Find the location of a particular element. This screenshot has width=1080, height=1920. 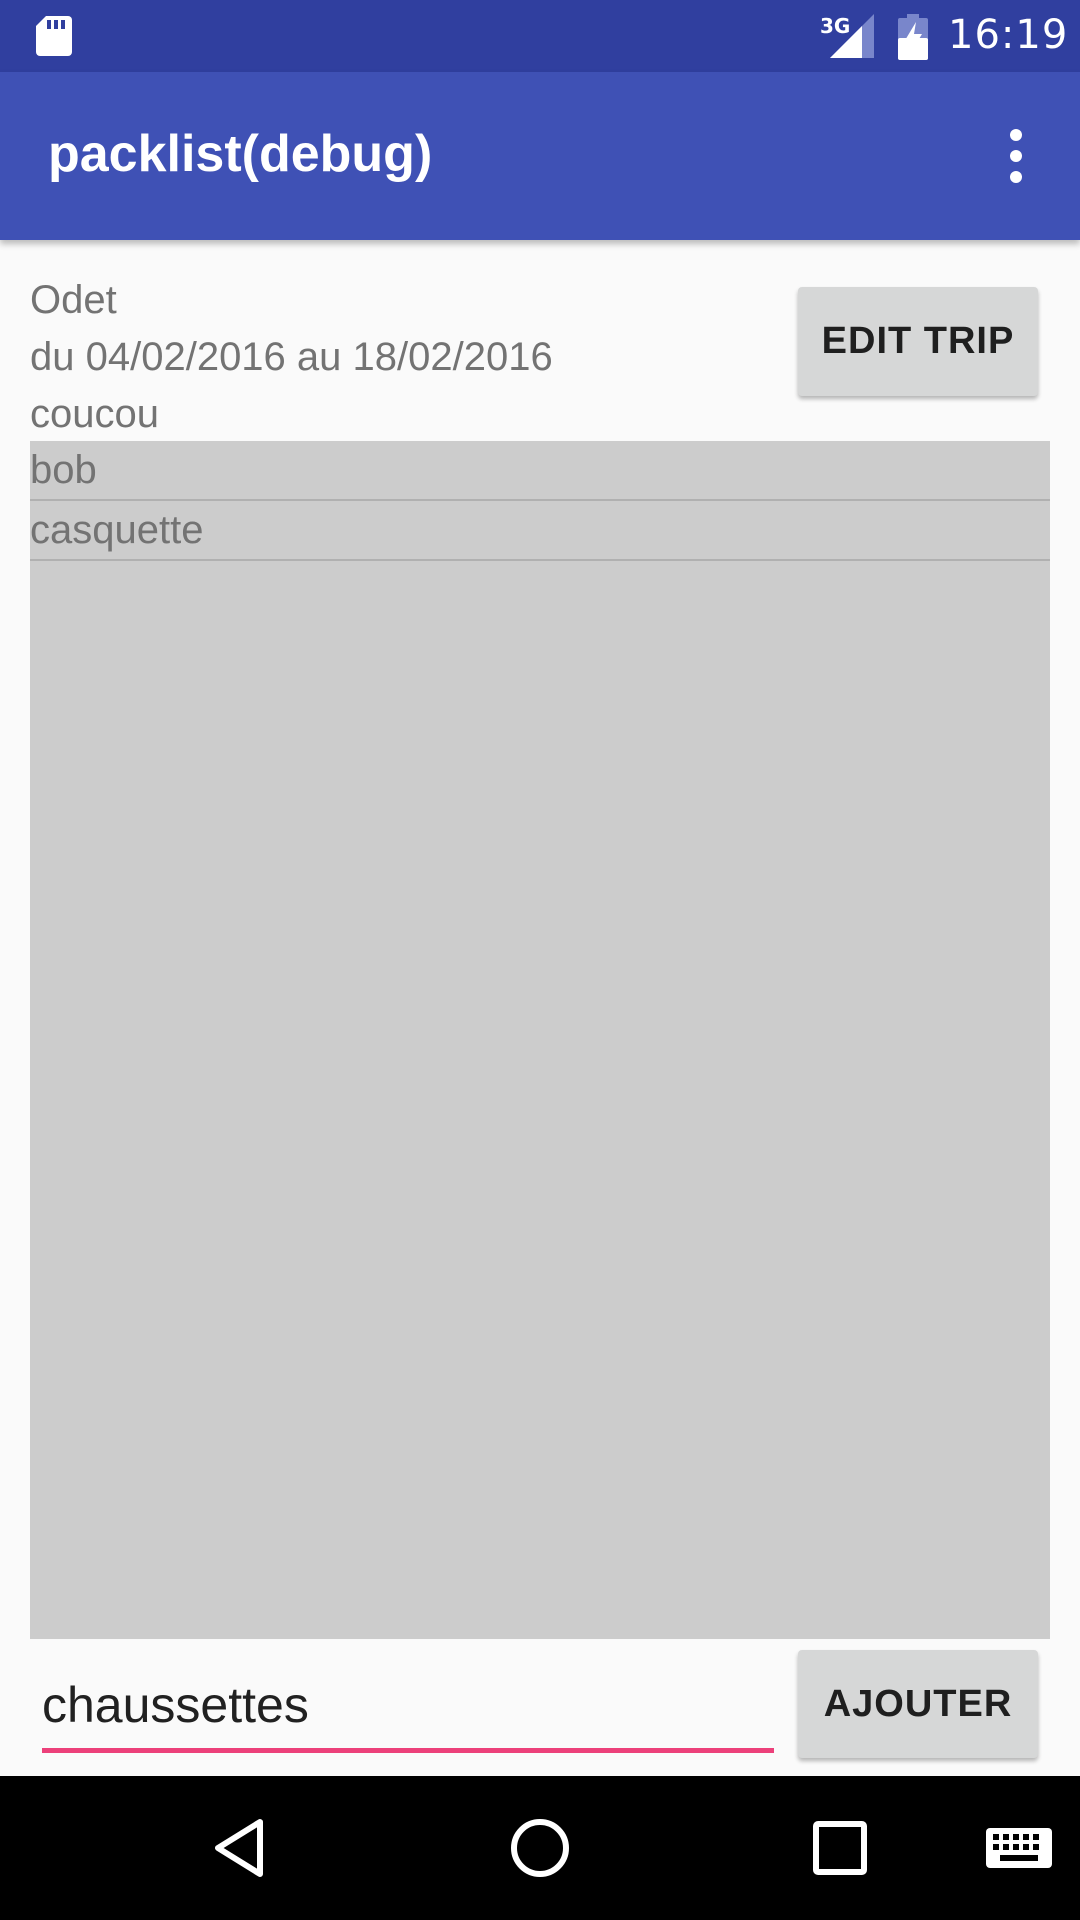

recents-icon is located at coordinates (840, 1848).